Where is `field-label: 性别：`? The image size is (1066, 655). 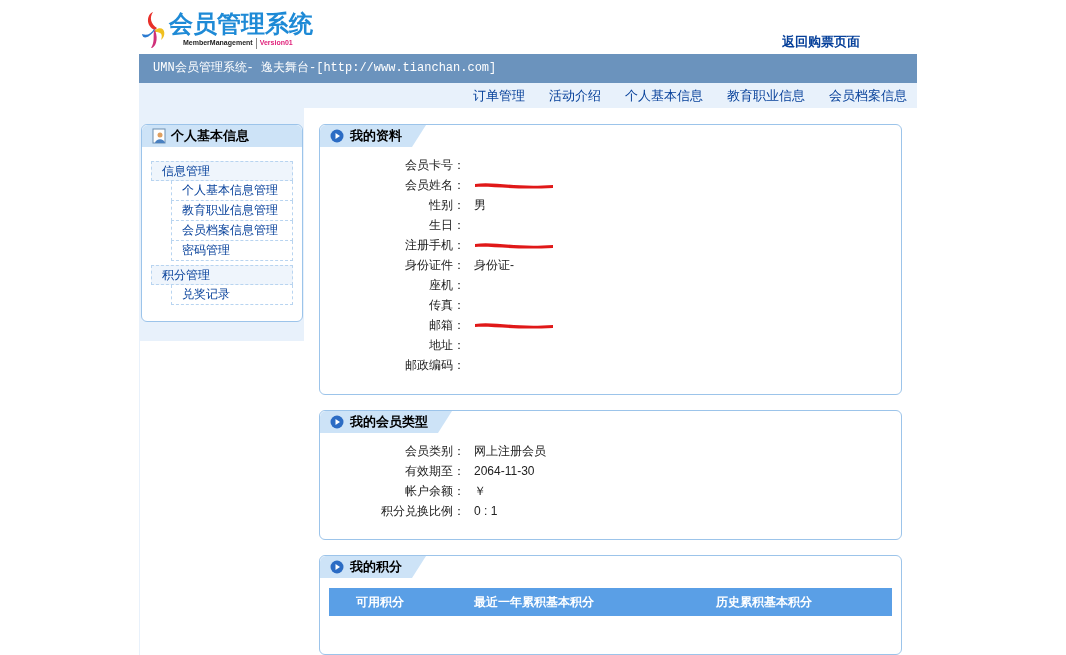 field-label: 性别： is located at coordinates (447, 205).